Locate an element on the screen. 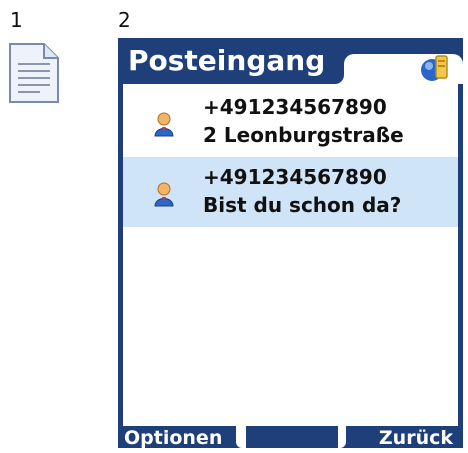  options-softkey: Optionen is located at coordinates (173, 437).